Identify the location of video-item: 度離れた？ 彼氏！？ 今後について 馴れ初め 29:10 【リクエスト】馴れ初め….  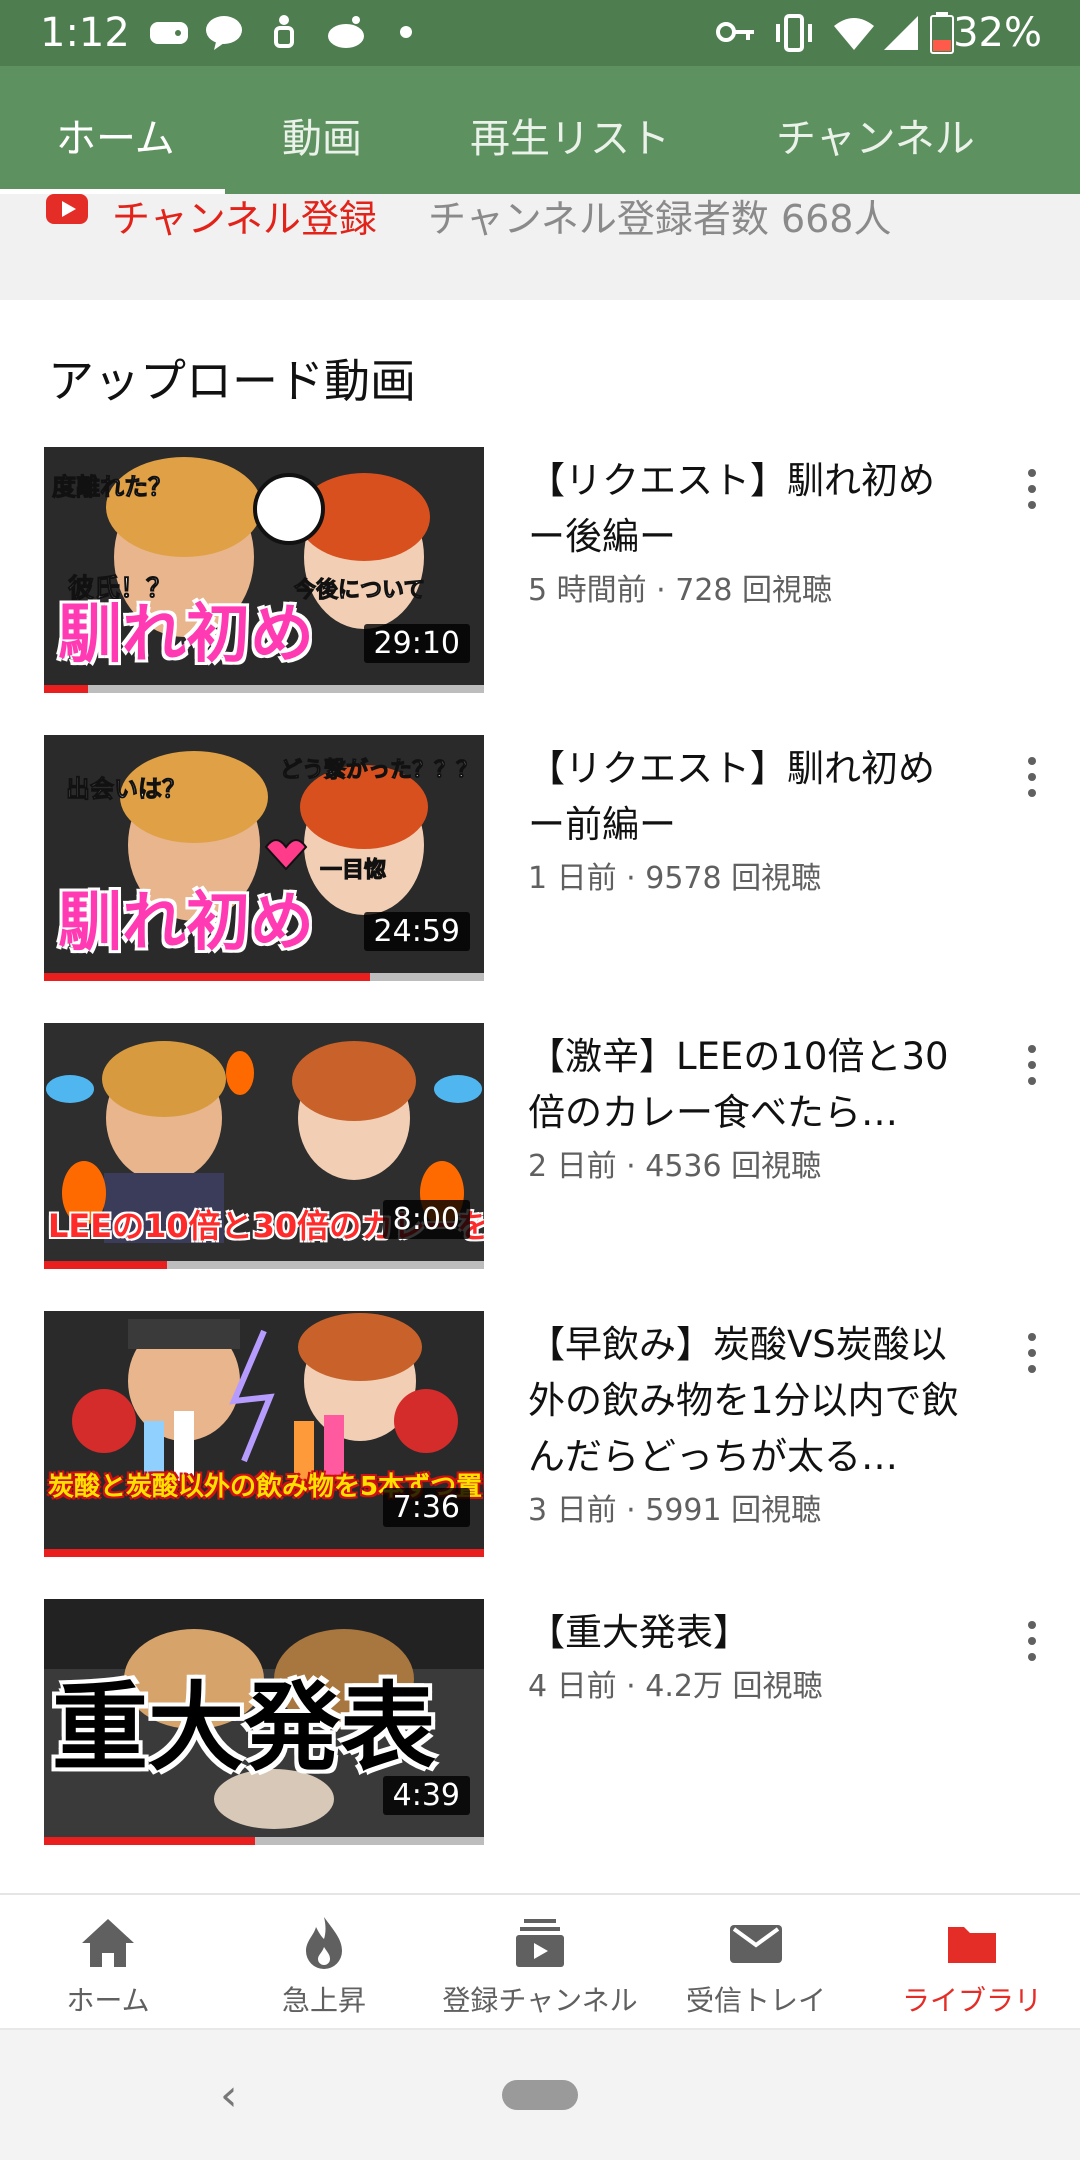
(540, 572).